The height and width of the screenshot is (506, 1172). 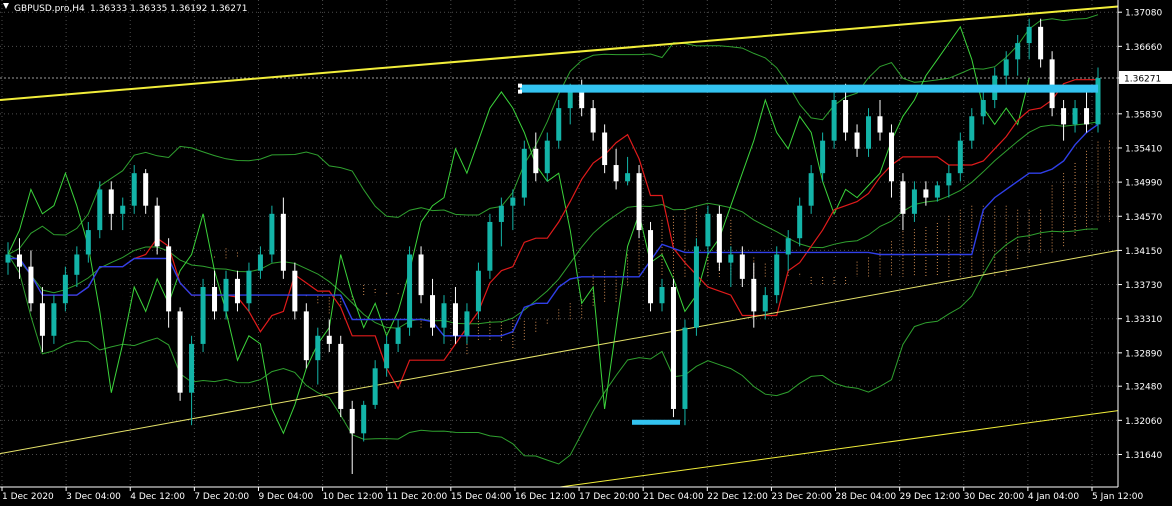 What do you see at coordinates (28, 497) in the screenshot?
I see `time-tick-label: 1 Dec 2020` at bounding box center [28, 497].